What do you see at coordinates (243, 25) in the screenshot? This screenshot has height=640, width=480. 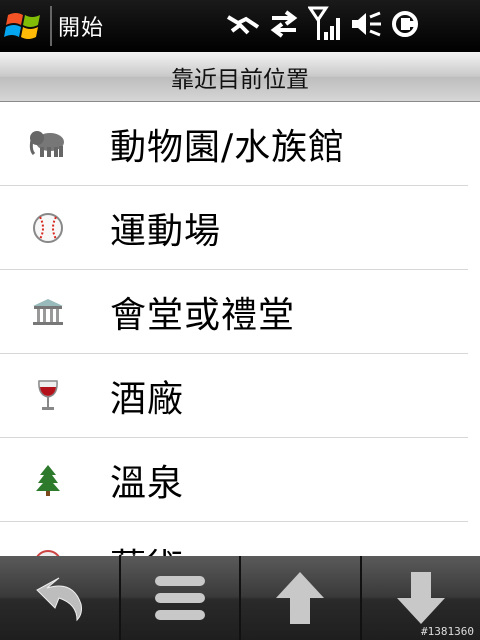 I see `connectivity-icon` at bounding box center [243, 25].